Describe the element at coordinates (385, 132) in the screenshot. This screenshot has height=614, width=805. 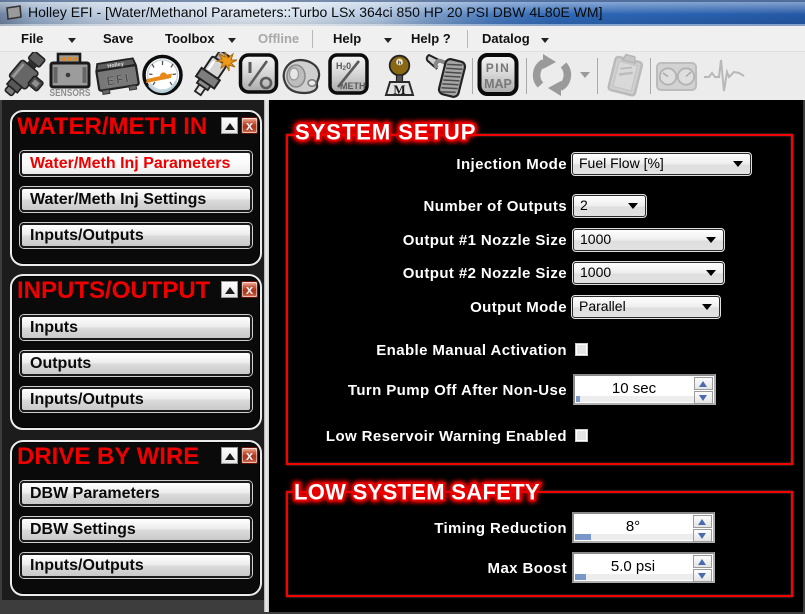
I see `svg-text: SYSTEM SETUP` at that location.